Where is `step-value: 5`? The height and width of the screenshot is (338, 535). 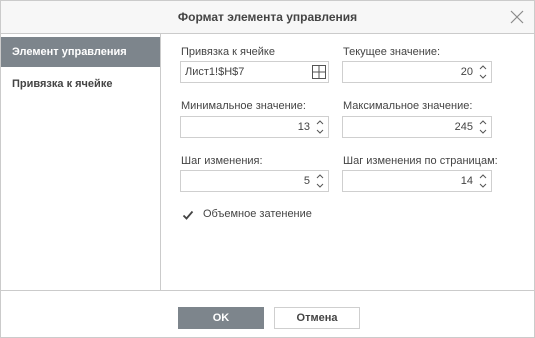
step-value: 5 is located at coordinates (307, 181).